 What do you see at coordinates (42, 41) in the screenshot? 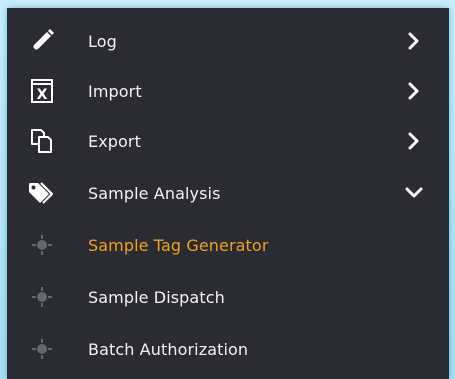
I see `pencil-icon` at bounding box center [42, 41].